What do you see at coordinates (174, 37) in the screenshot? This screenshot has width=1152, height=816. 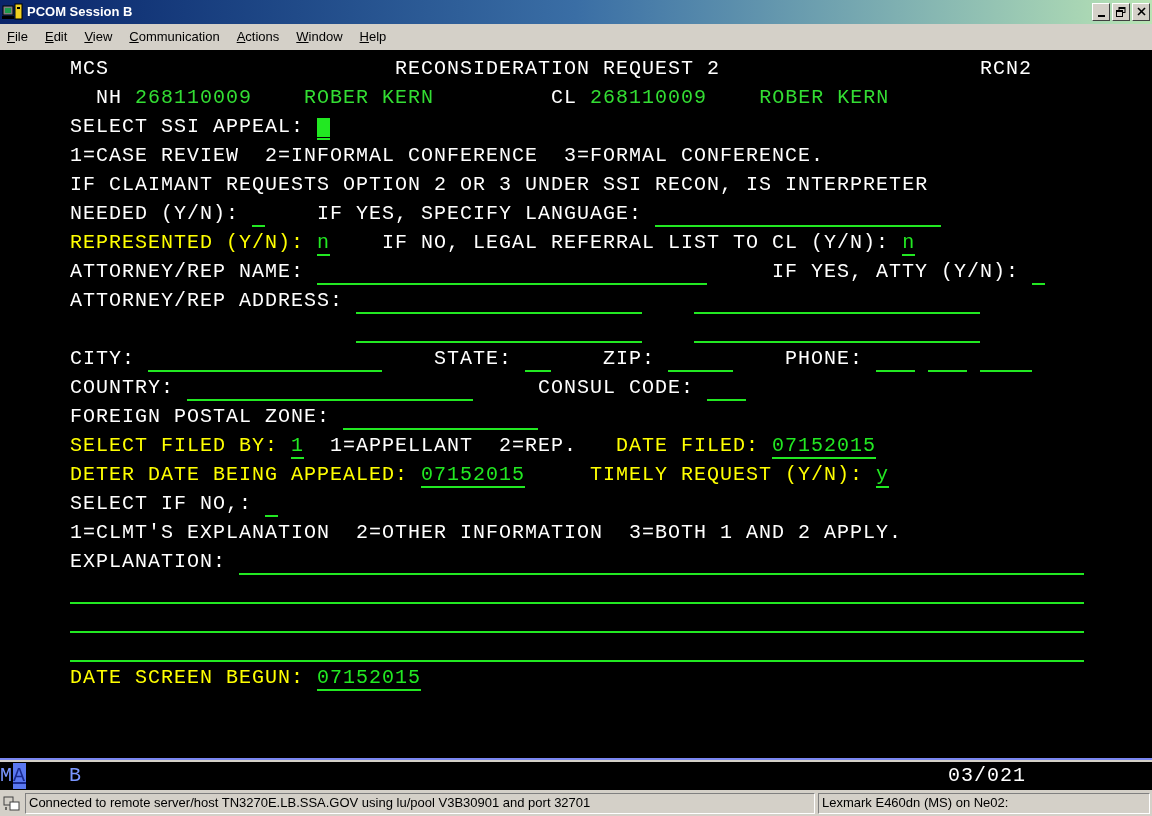 I see `menu-item: Communication` at bounding box center [174, 37].